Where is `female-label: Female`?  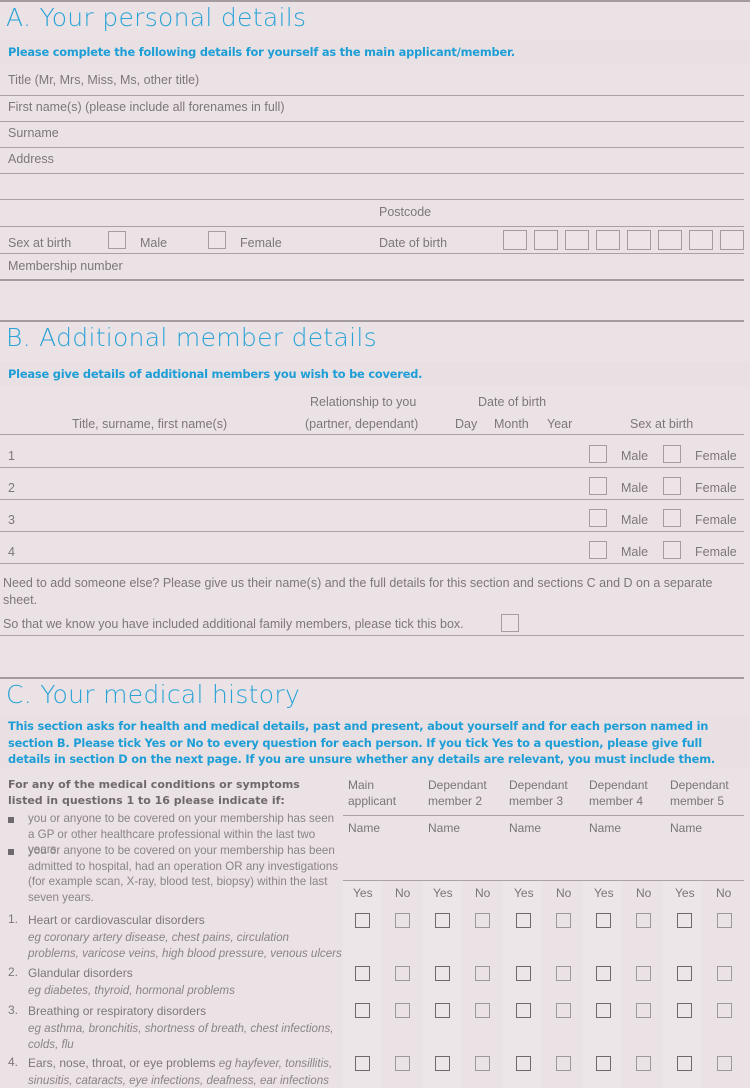
female-label: Female is located at coordinates (716, 520).